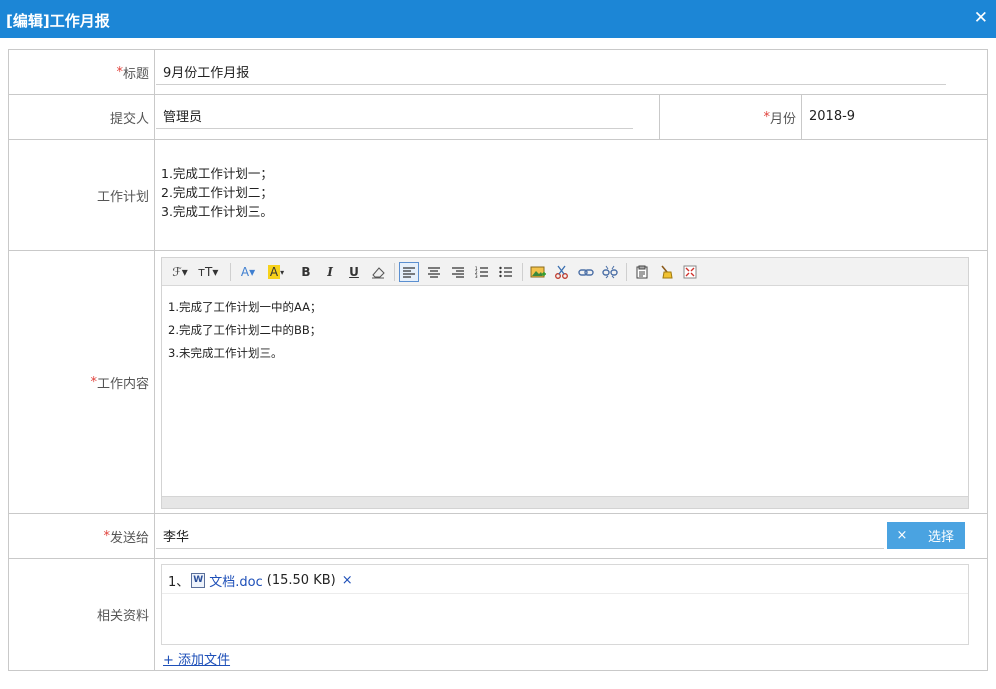  Describe the element at coordinates (892, 116) in the screenshot. I see `month-input` at that location.